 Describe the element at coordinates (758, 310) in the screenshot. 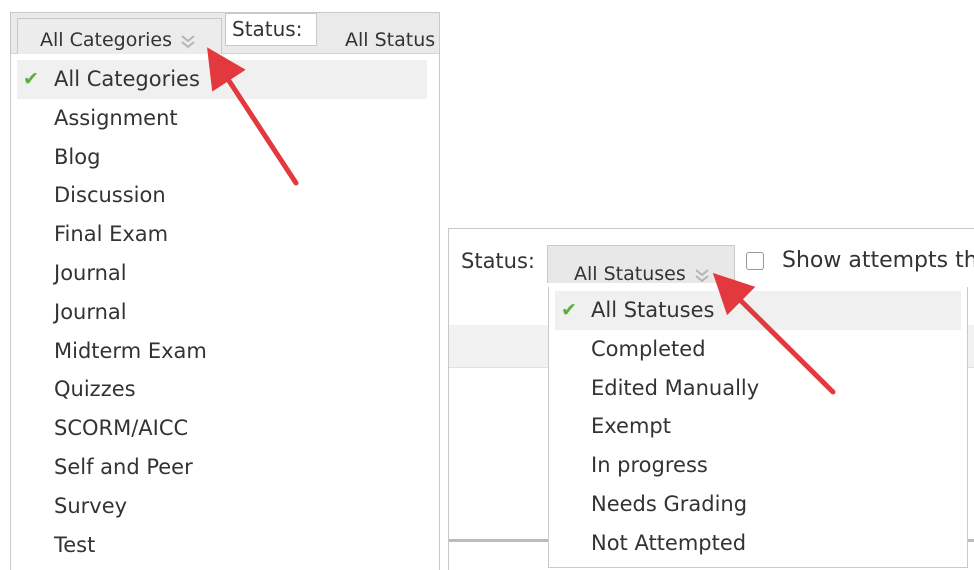

I see `menu-item-all-statuses: ✔ All Statuses` at that location.